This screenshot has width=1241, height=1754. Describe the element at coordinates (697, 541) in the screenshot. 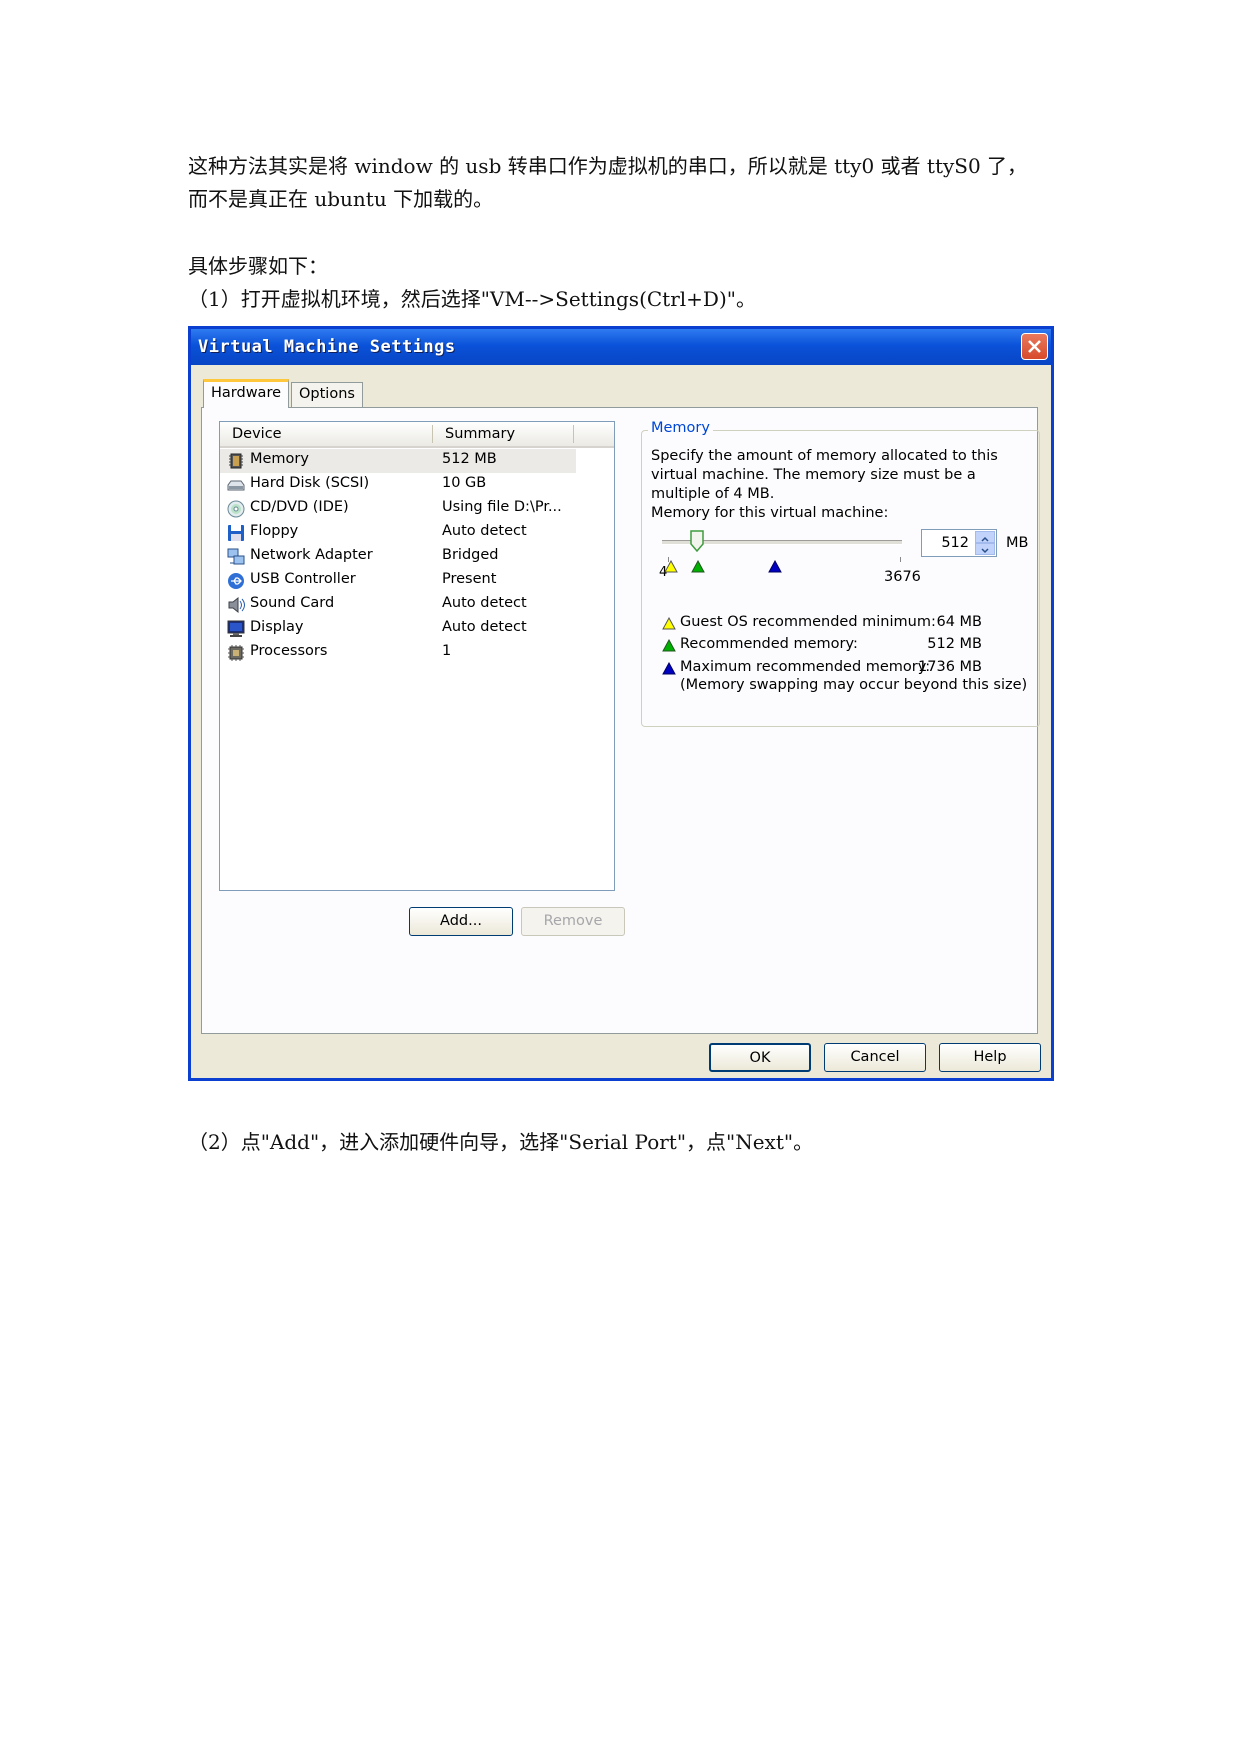

I see `memory-slider-thumb` at that location.